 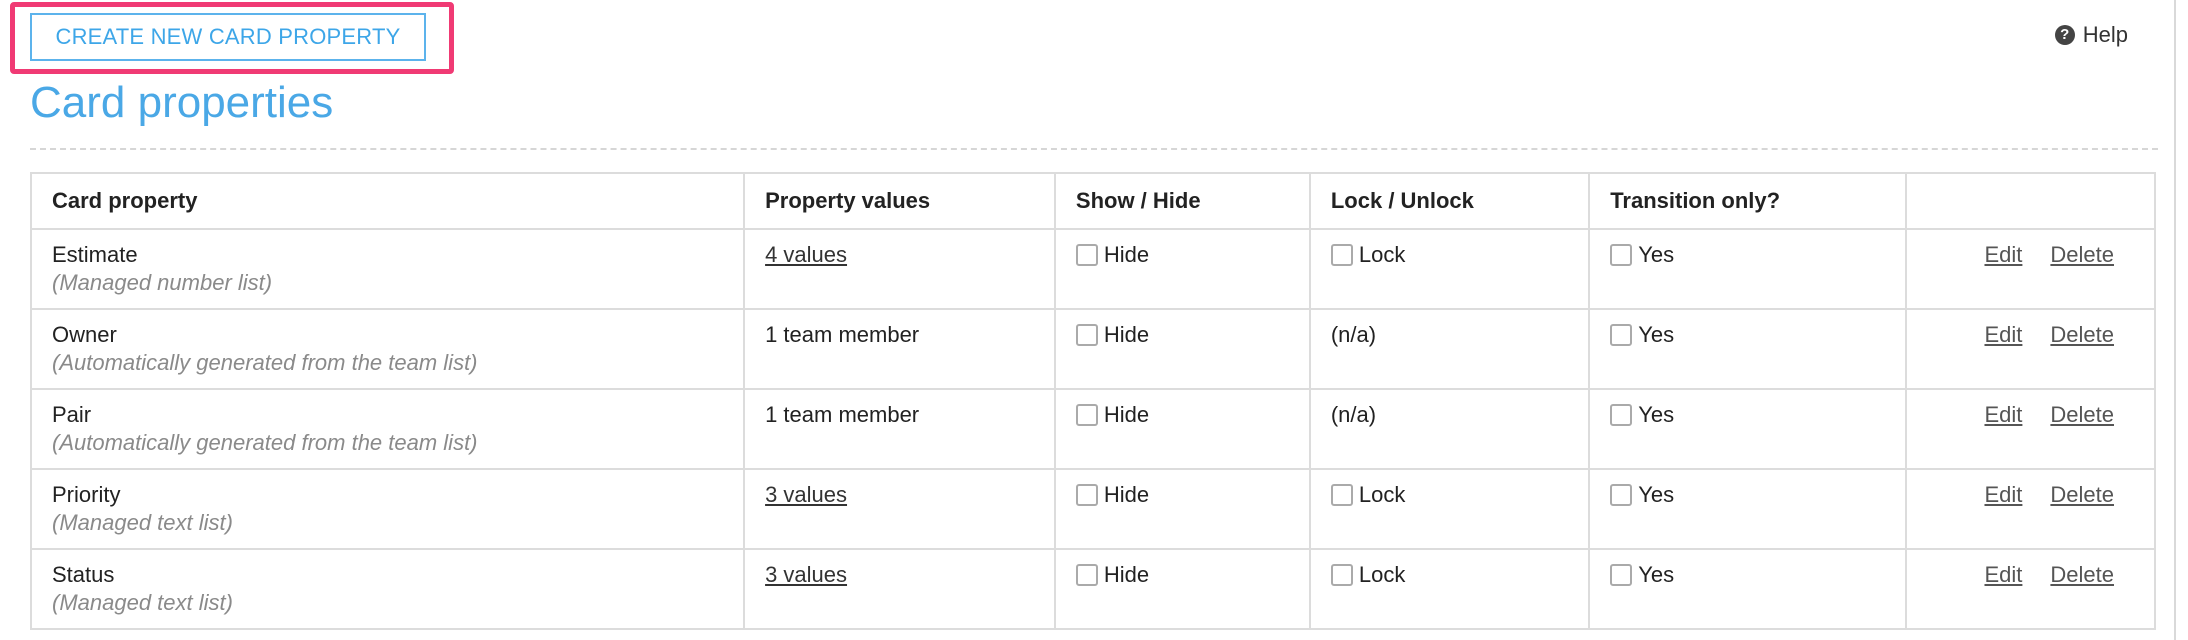 I want to click on property-name: Owner, so click(x=84, y=334).